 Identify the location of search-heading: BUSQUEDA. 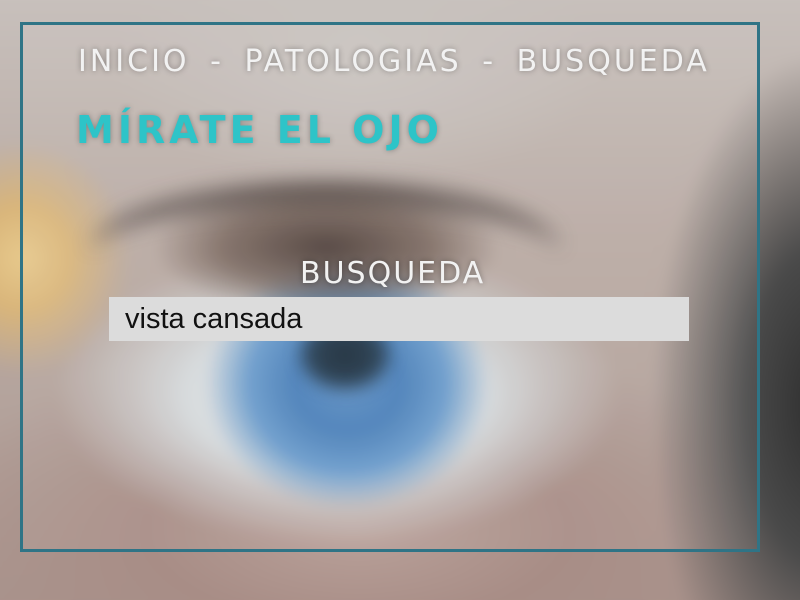
(393, 273).